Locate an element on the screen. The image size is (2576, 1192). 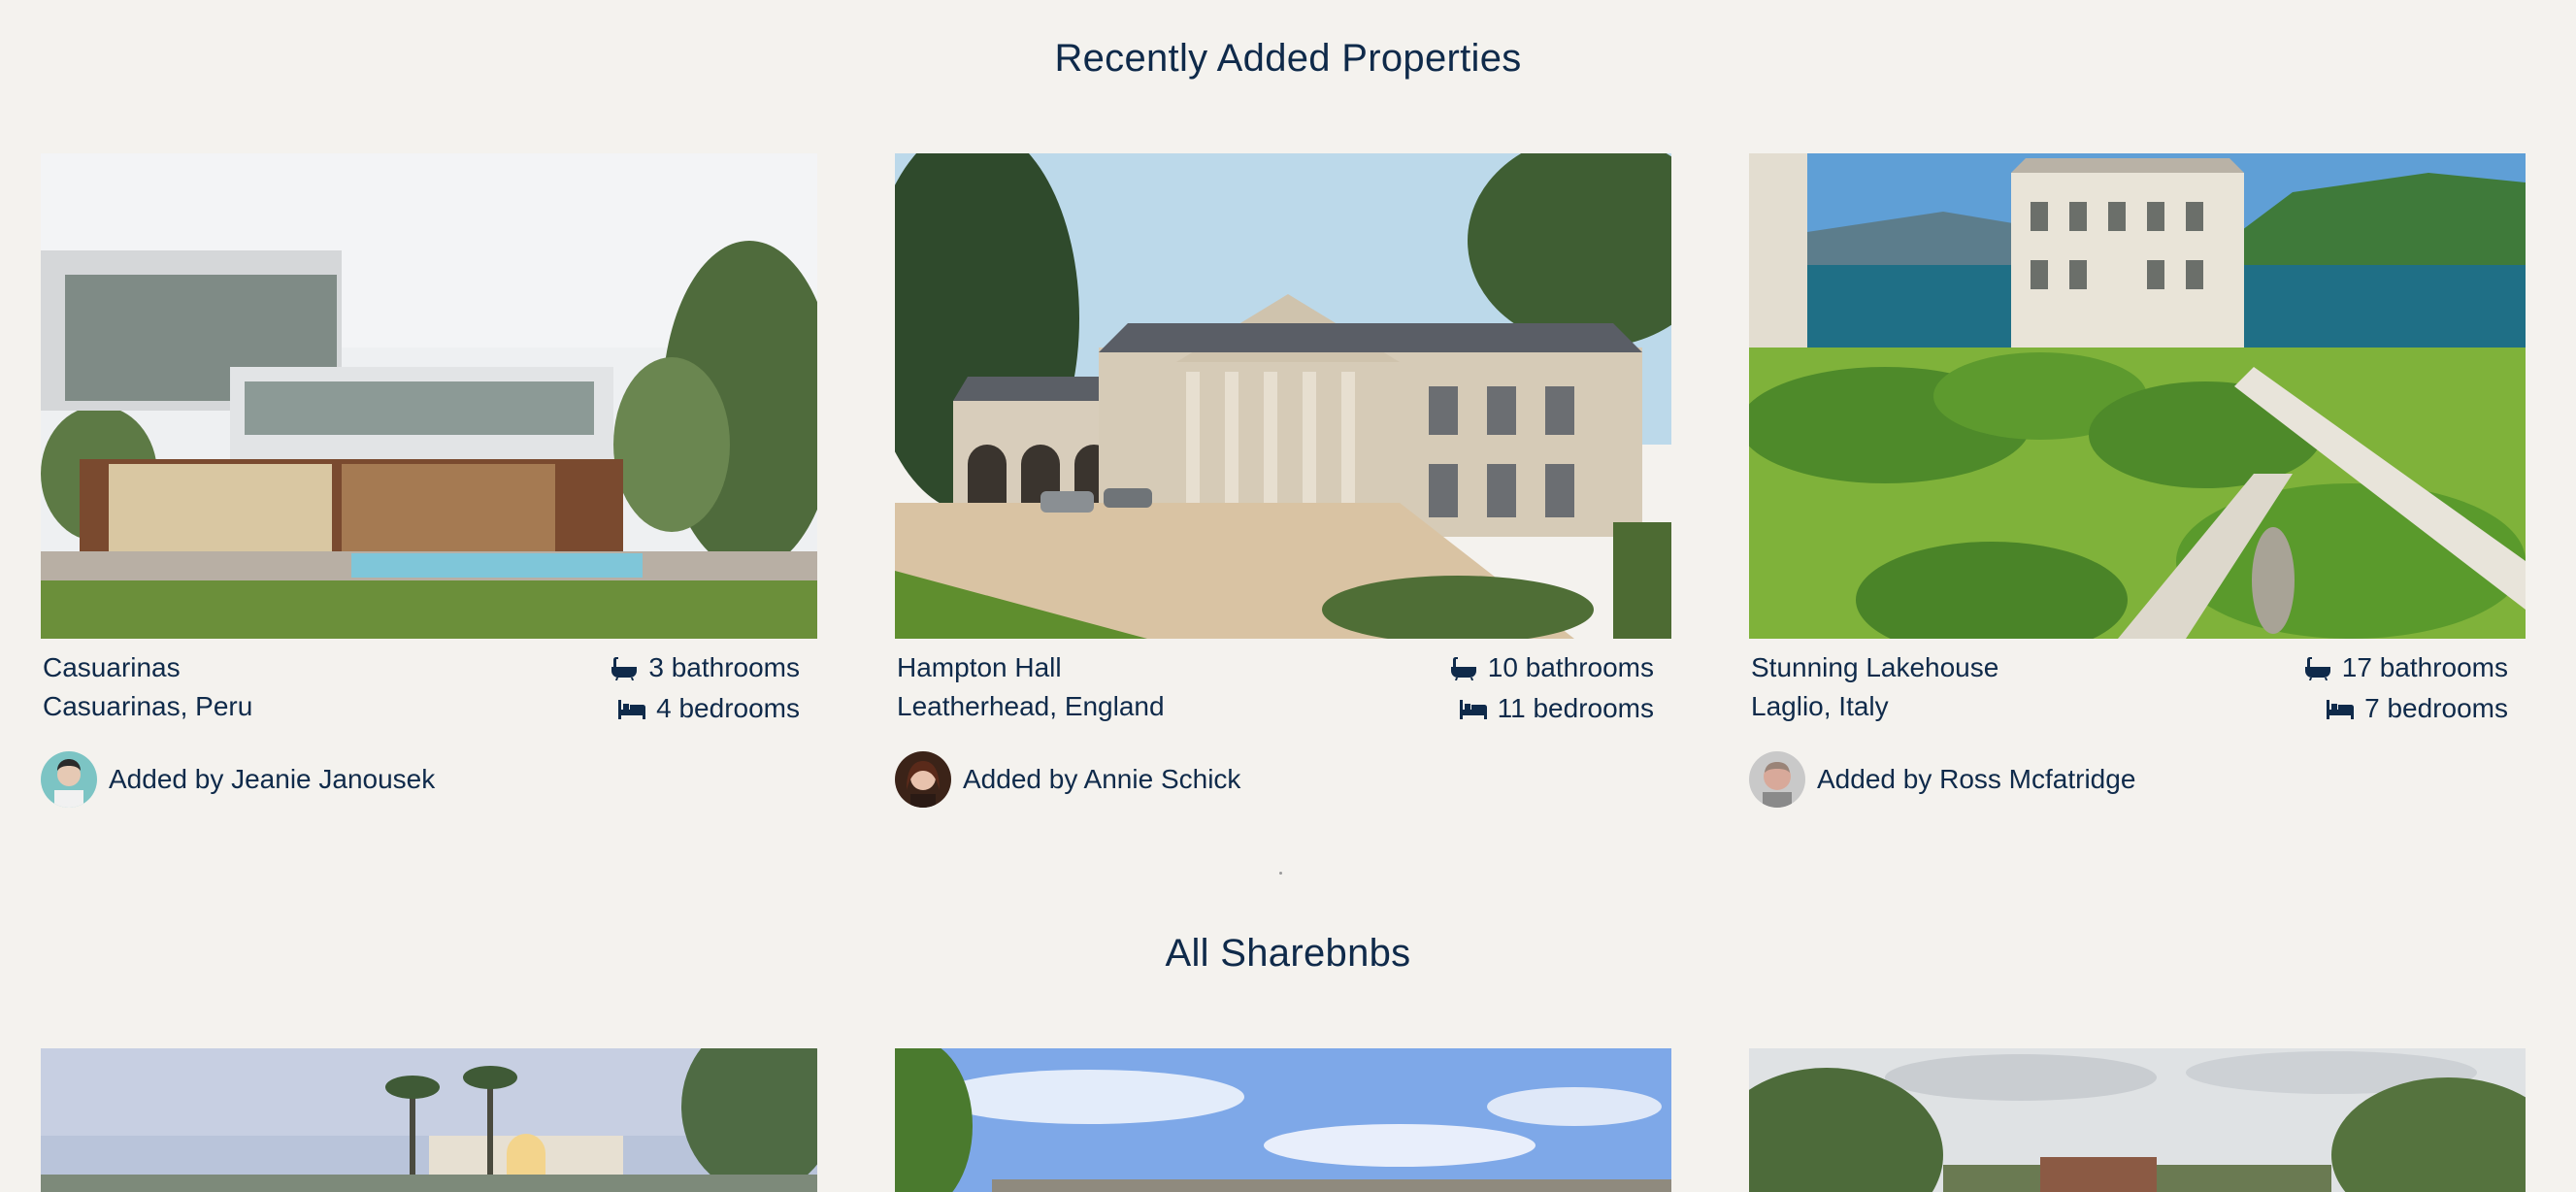
bedrooms-stat: 11 bedrooms is located at coordinates (1556, 708).